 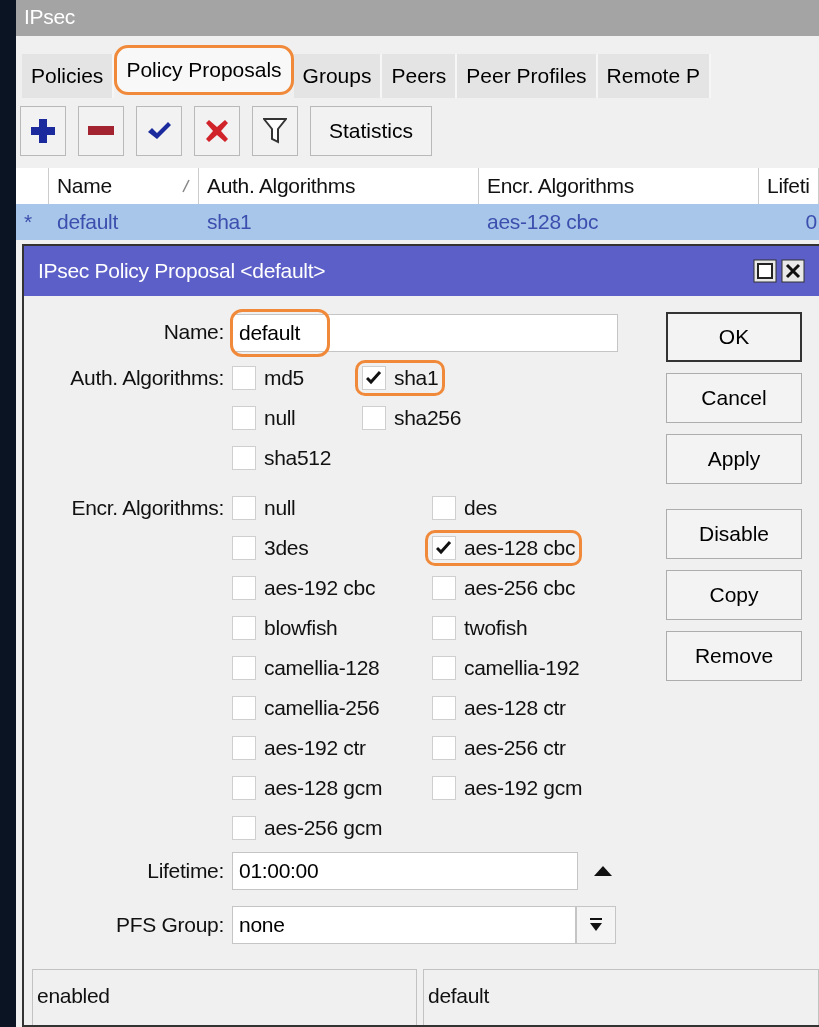 I want to click on checkbox-label: aes-256 gcm, so click(x=323, y=828).